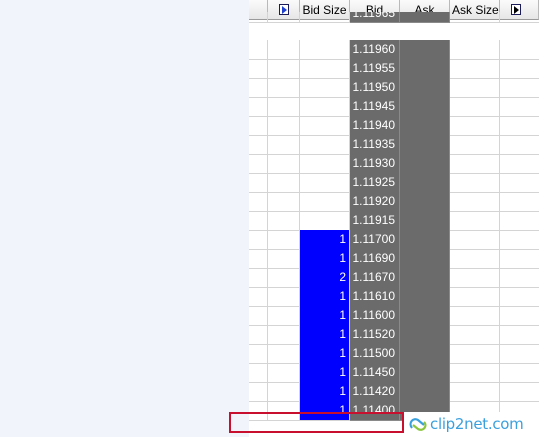  What do you see at coordinates (375, 88) in the screenshot?
I see `bid-price-cell: 1.11950` at bounding box center [375, 88].